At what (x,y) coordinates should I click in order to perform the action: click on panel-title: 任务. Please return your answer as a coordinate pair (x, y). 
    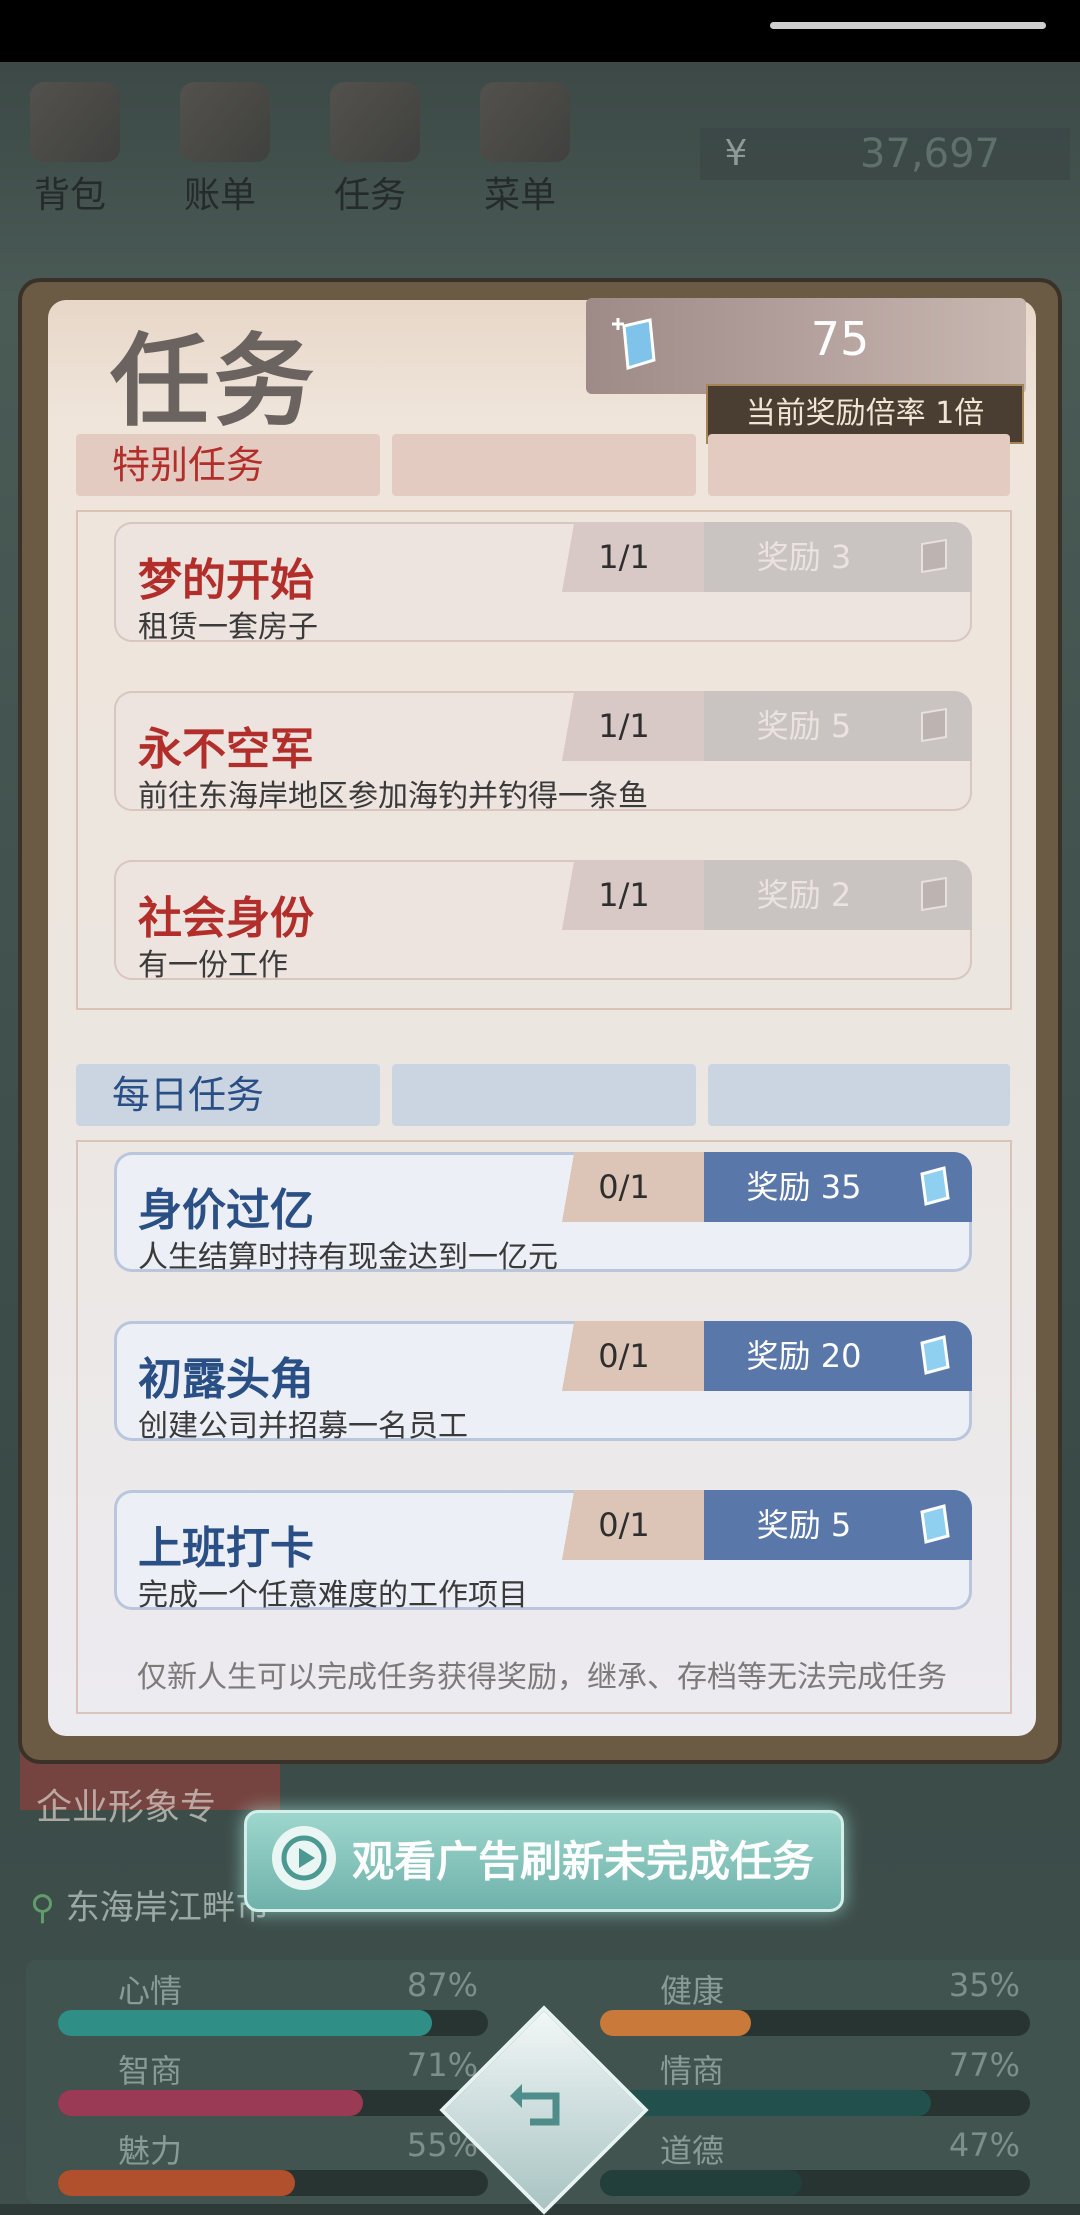
    Looking at the image, I should click on (214, 381).